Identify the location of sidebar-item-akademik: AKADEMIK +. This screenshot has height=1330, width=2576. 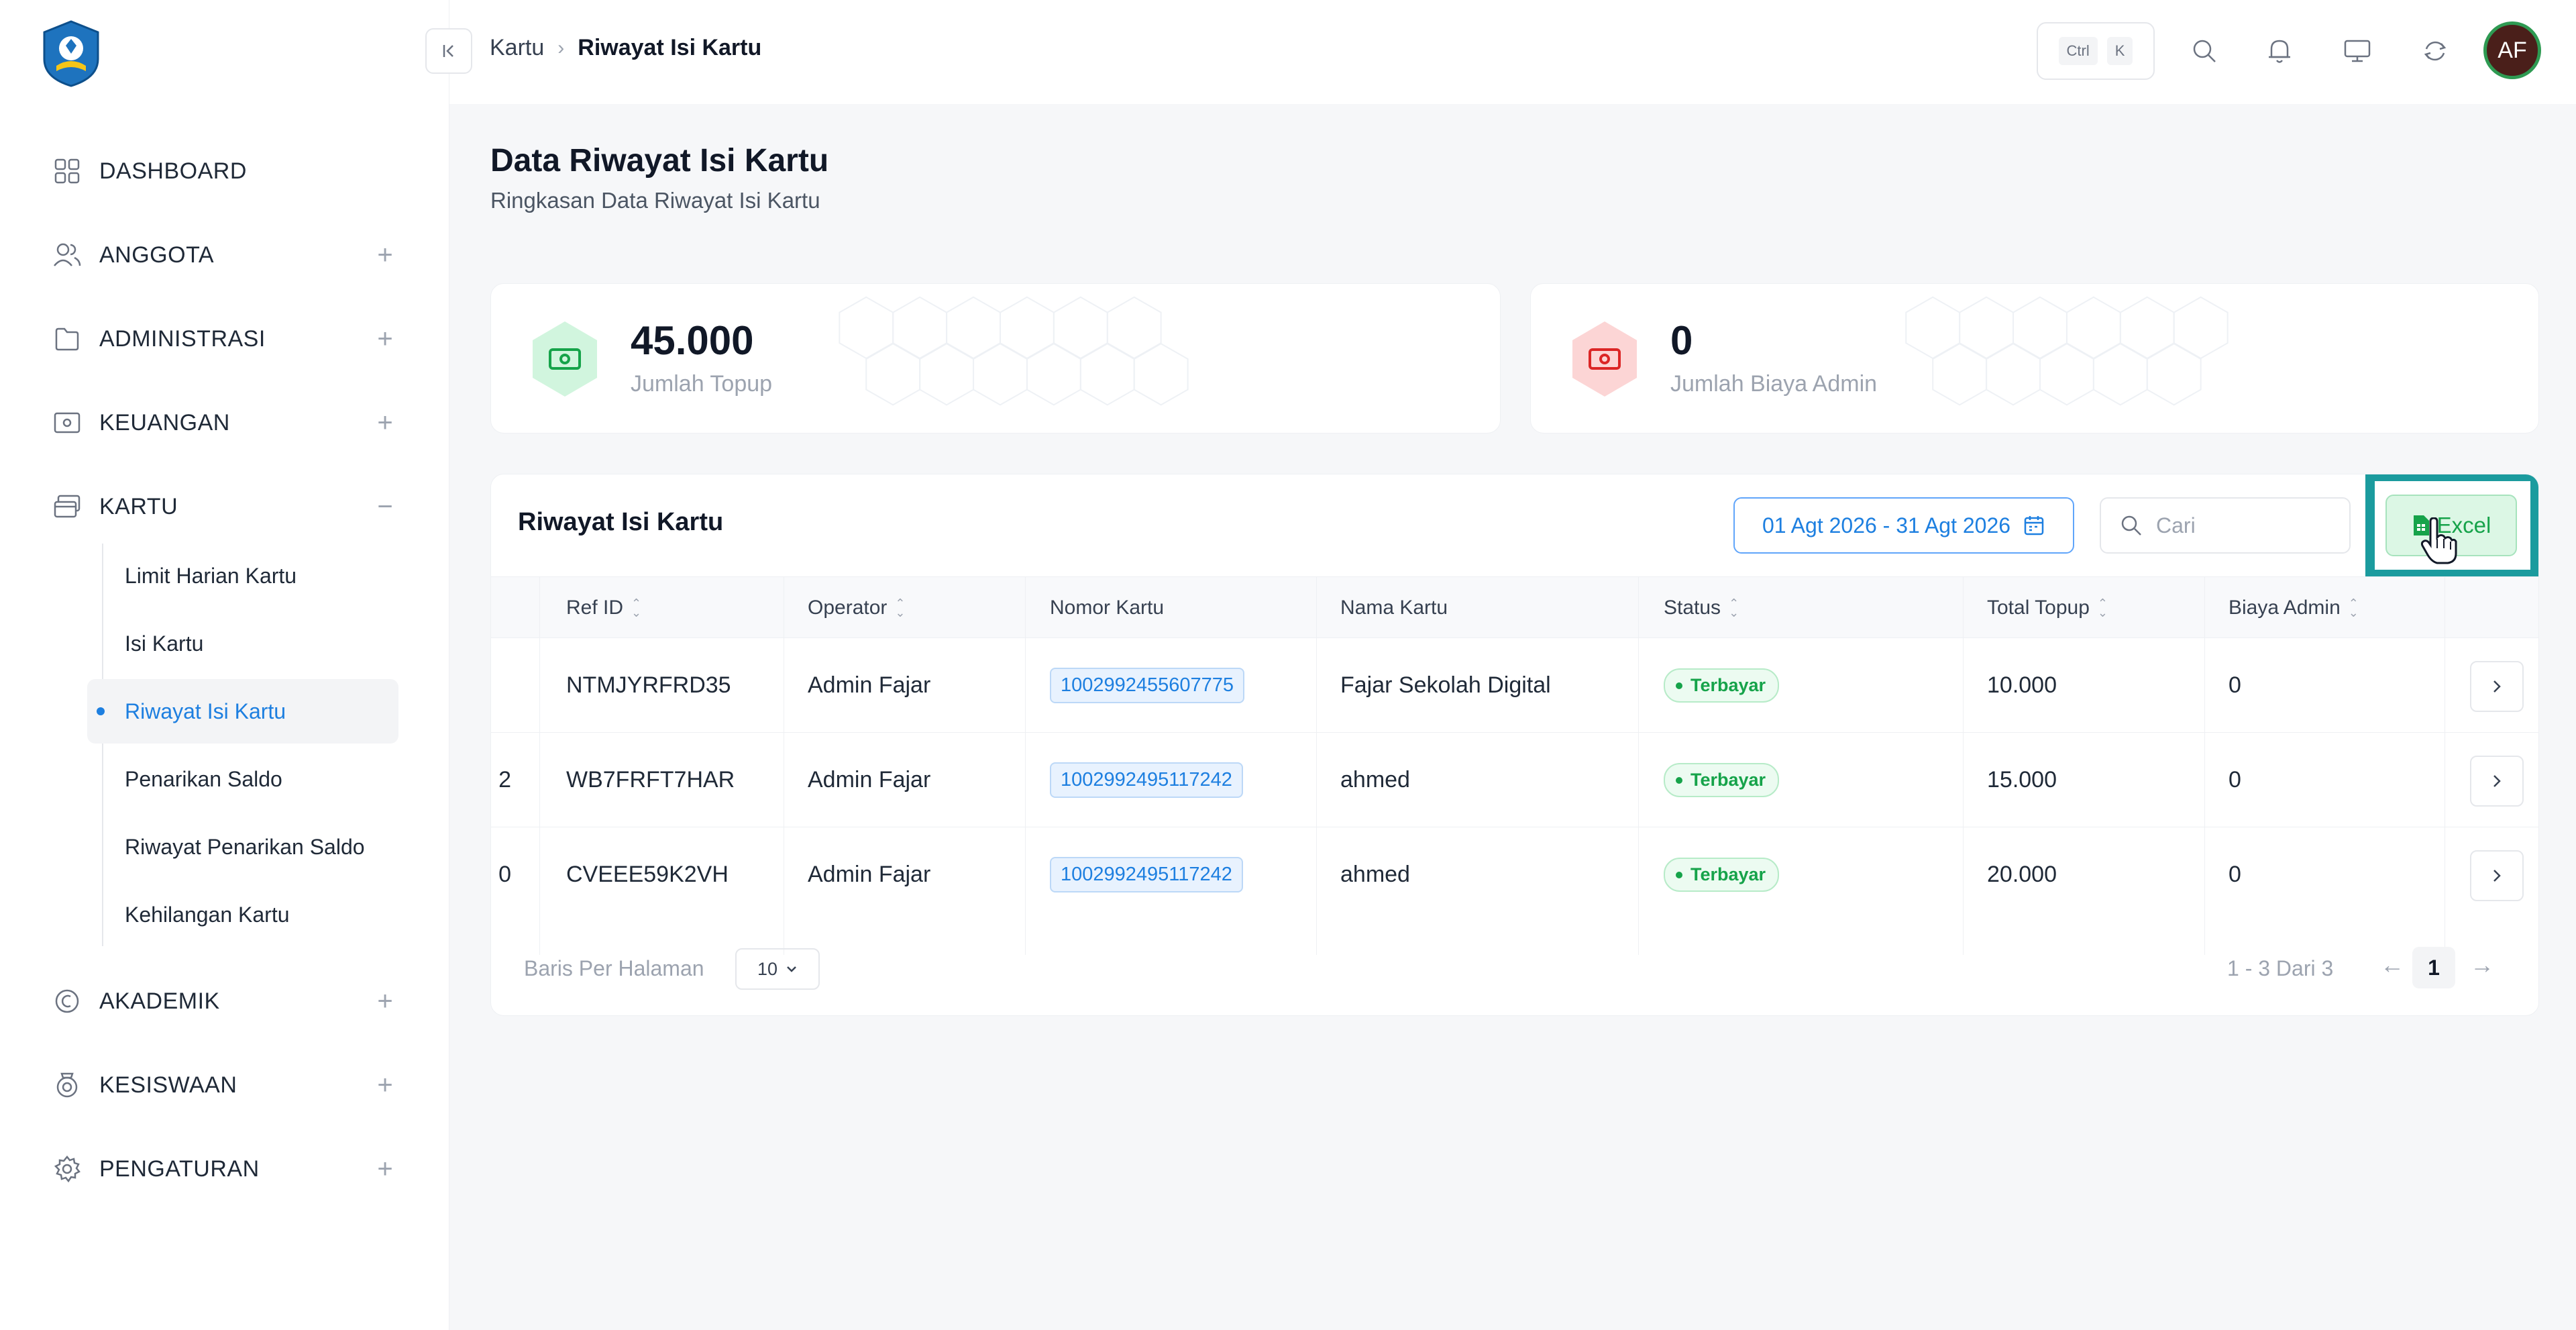
(224, 1001).